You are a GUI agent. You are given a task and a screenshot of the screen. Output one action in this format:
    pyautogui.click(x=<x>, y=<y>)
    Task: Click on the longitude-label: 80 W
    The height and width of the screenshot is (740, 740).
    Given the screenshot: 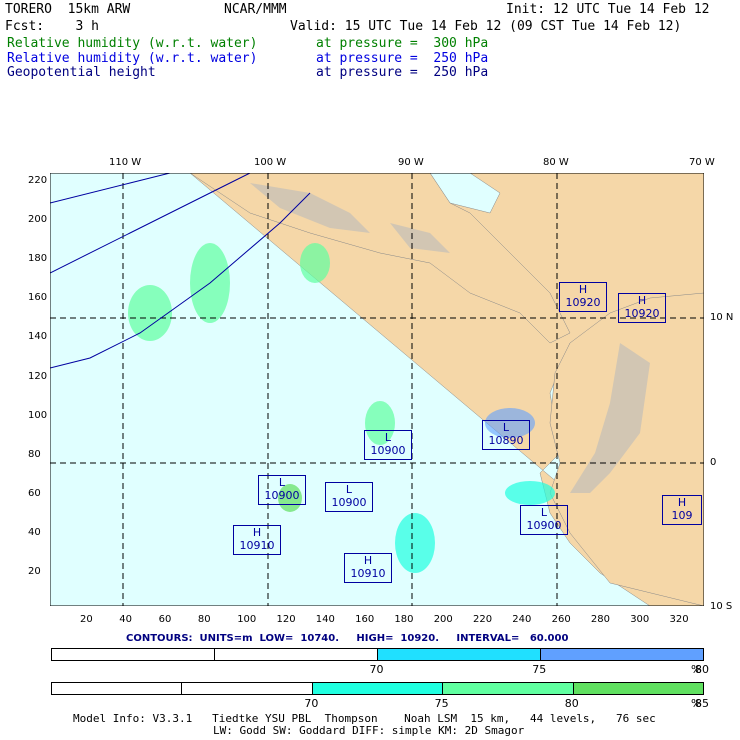 What is the action you would take?
    pyautogui.click(x=556, y=162)
    